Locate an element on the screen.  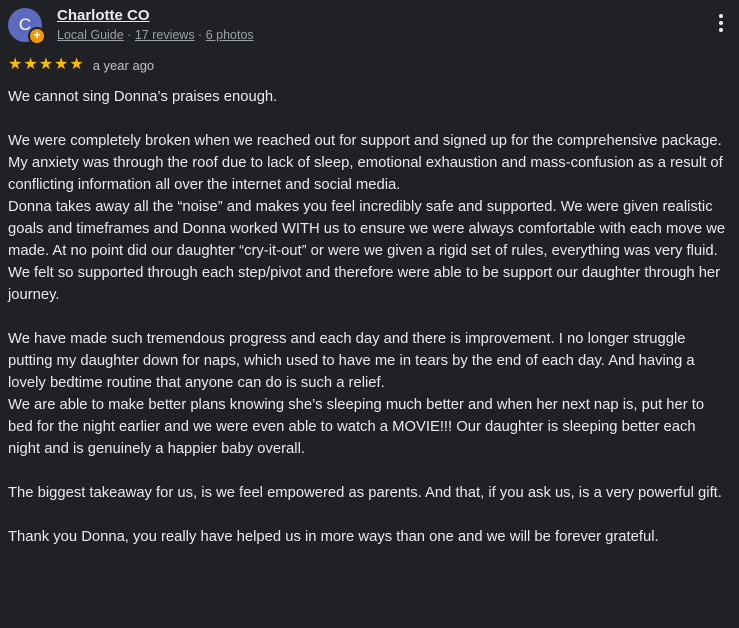
review-time: a year ago is located at coordinates (123, 65).